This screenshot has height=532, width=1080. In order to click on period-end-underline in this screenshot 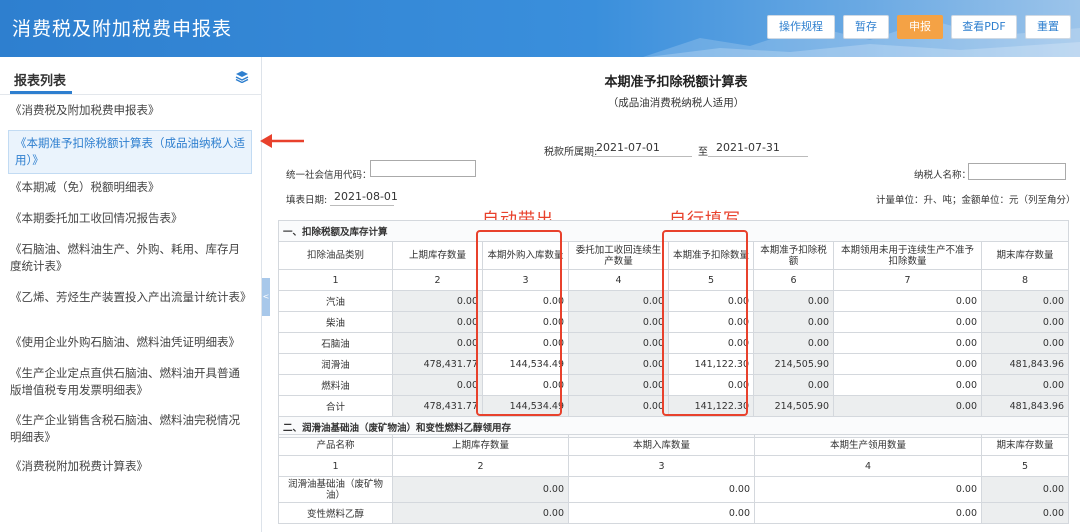, I will do `click(758, 156)`.